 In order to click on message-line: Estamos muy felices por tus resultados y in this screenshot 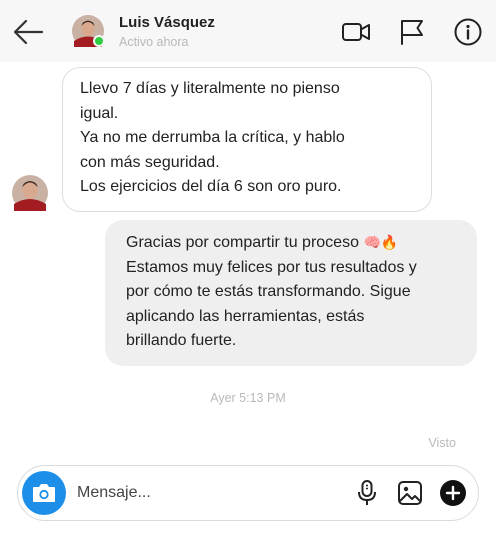, I will do `click(271, 267)`.